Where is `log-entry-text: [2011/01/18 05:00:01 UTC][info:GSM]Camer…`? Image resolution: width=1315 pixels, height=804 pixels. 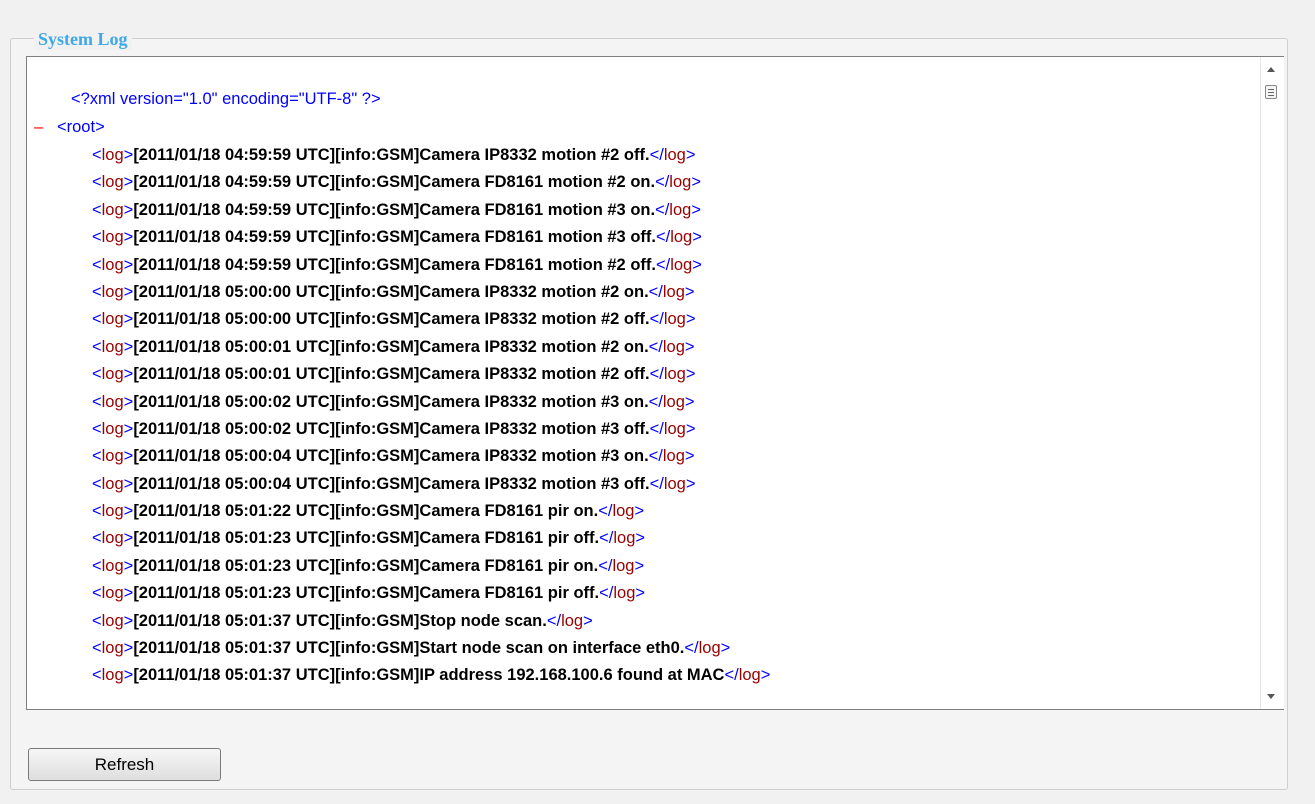 log-entry-text: [2011/01/18 05:00:01 UTC][info:GSM]Camer… is located at coordinates (391, 374).